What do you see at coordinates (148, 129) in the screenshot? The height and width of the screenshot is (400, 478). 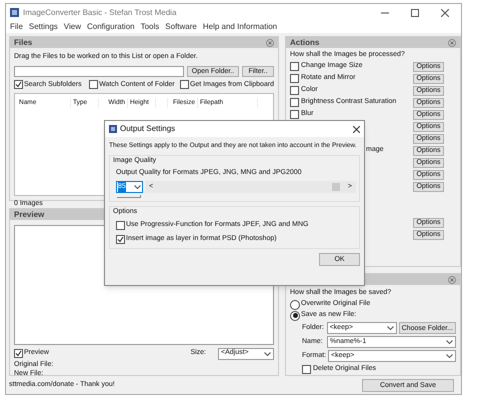 I see `dialog-title: Output Settings` at bounding box center [148, 129].